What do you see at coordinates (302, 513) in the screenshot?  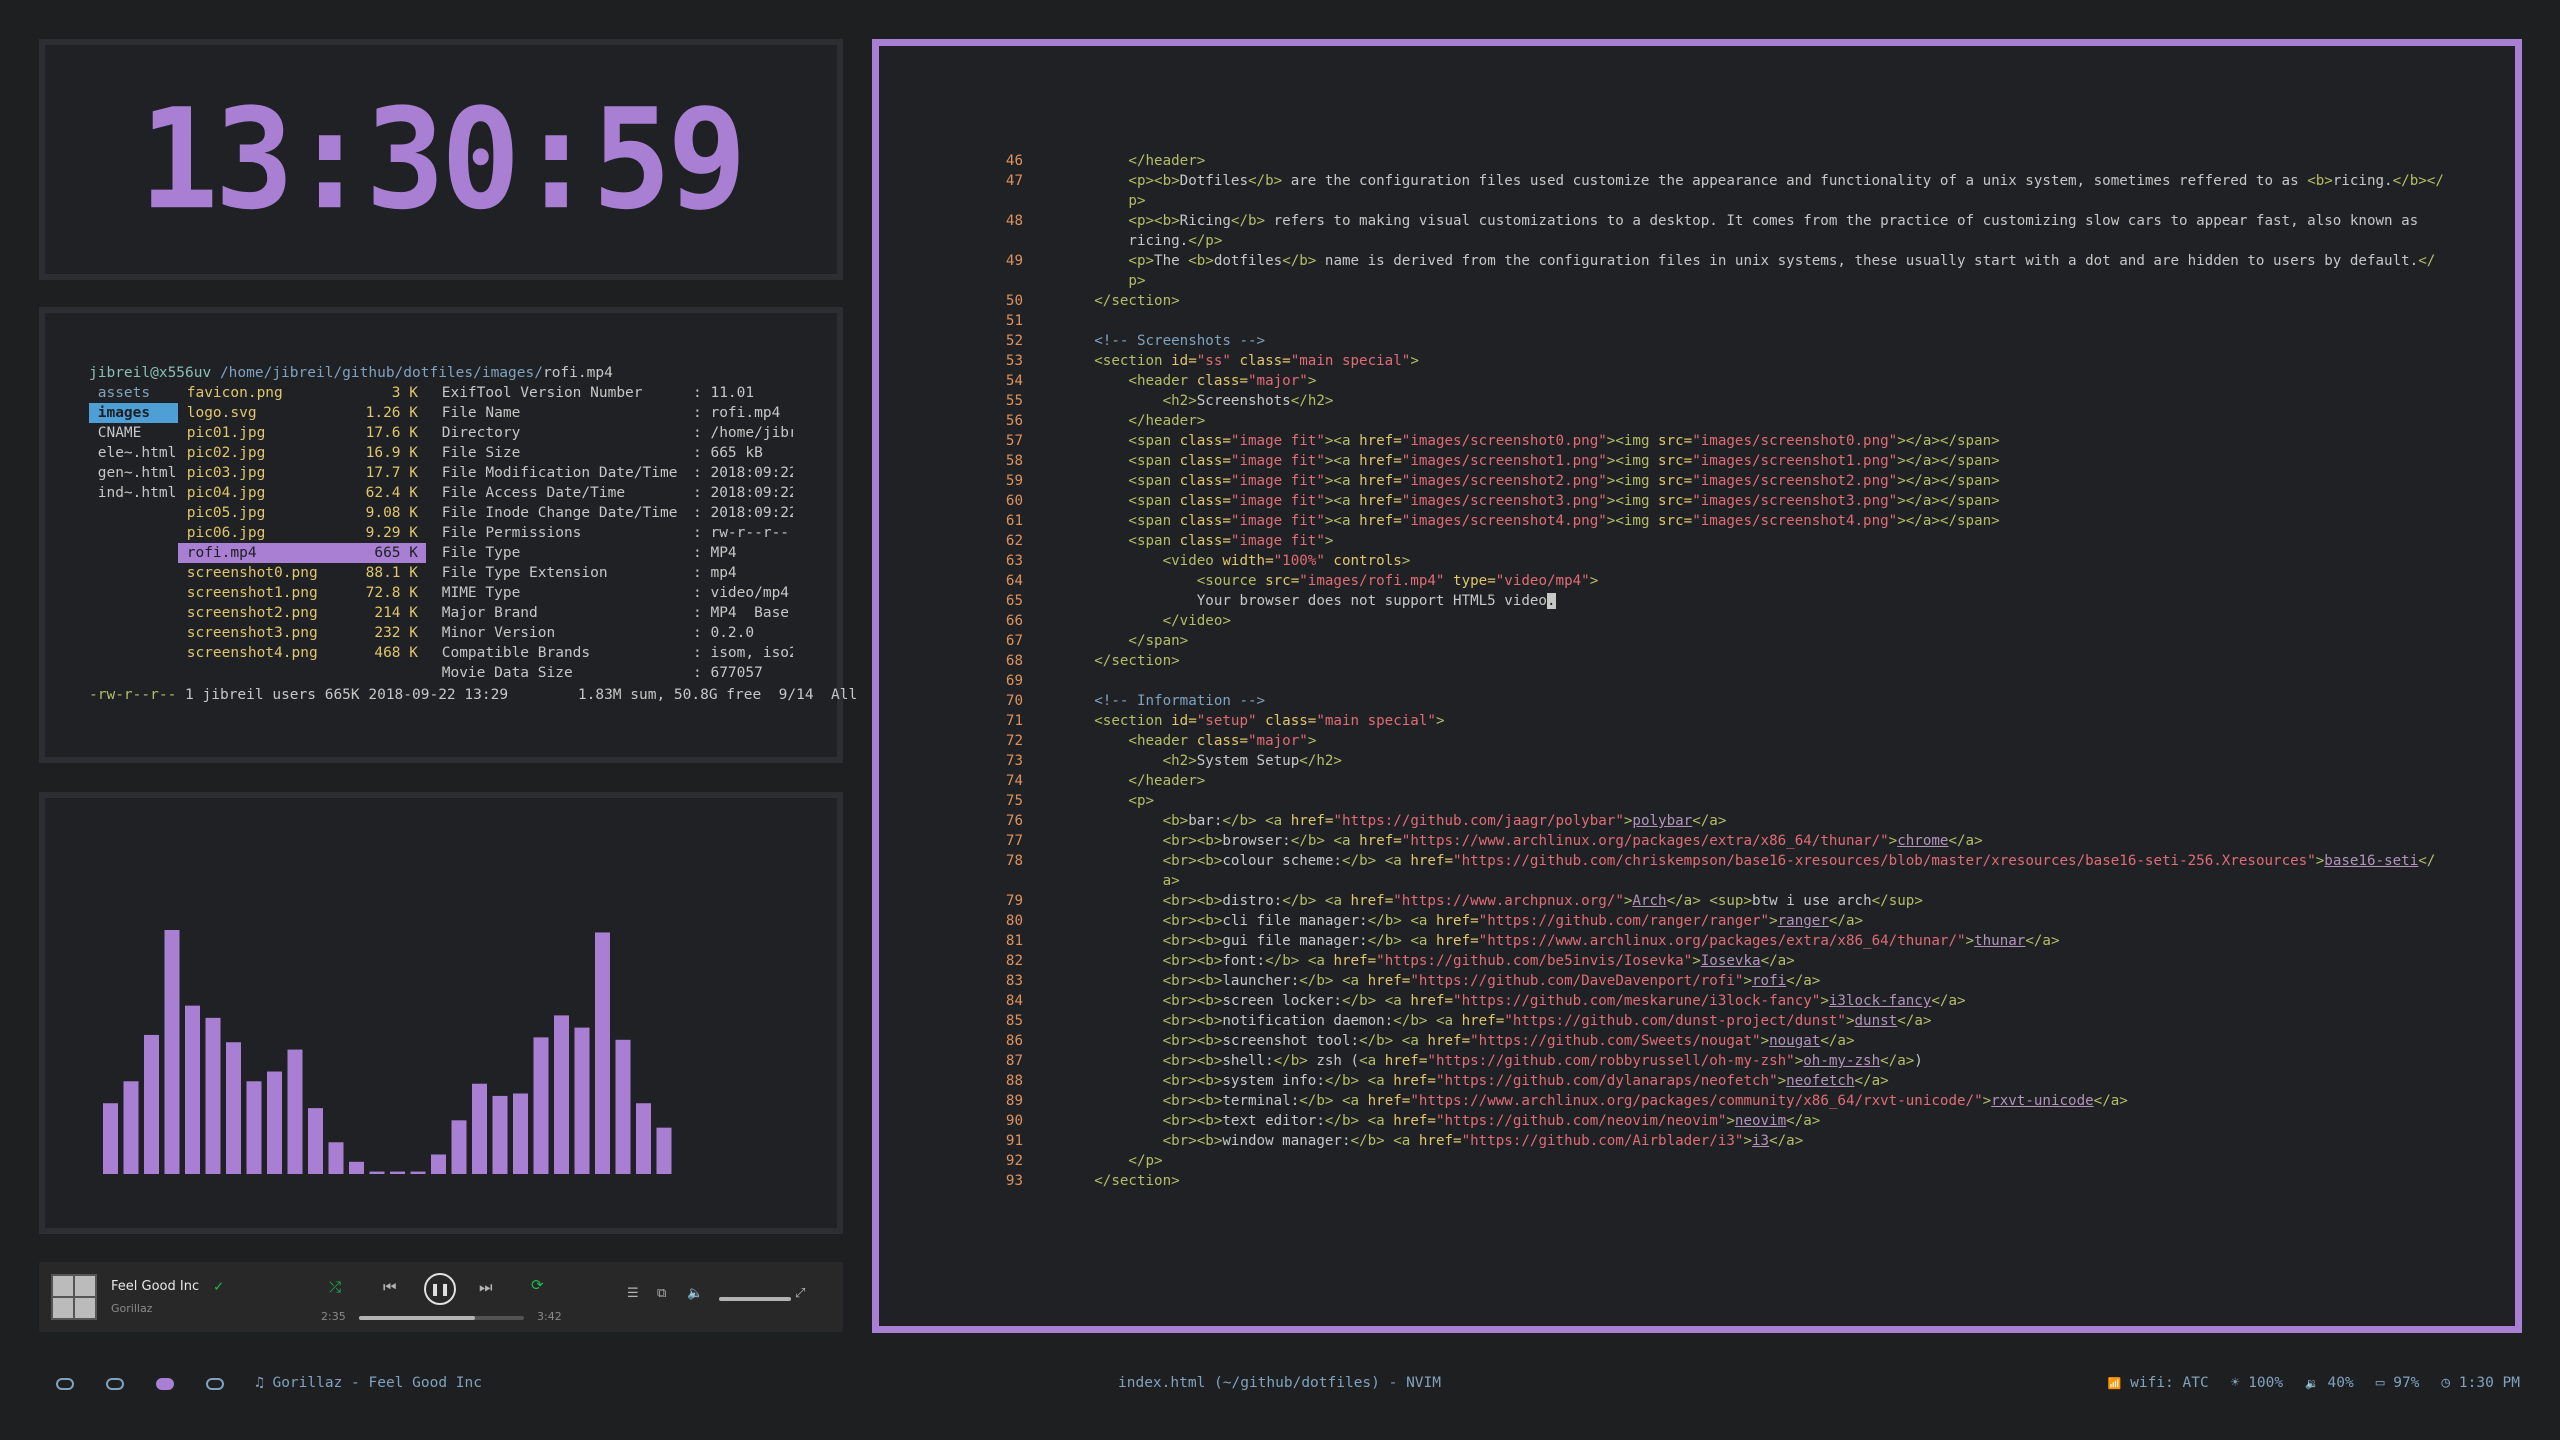 I see `file-entry: pic05.jpg 9.08 K` at bounding box center [302, 513].